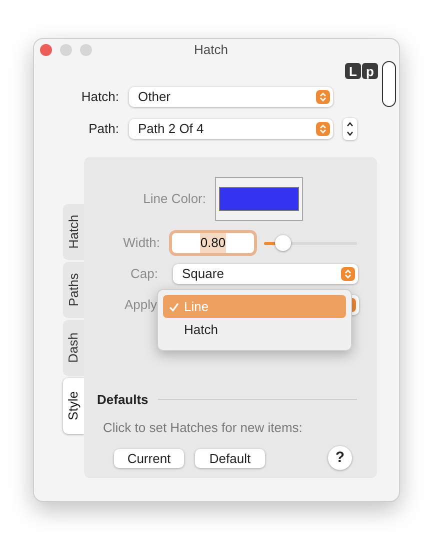 This screenshot has width=440, height=560. Describe the element at coordinates (211, 50) in the screenshot. I see `window-title: Hatch` at that location.